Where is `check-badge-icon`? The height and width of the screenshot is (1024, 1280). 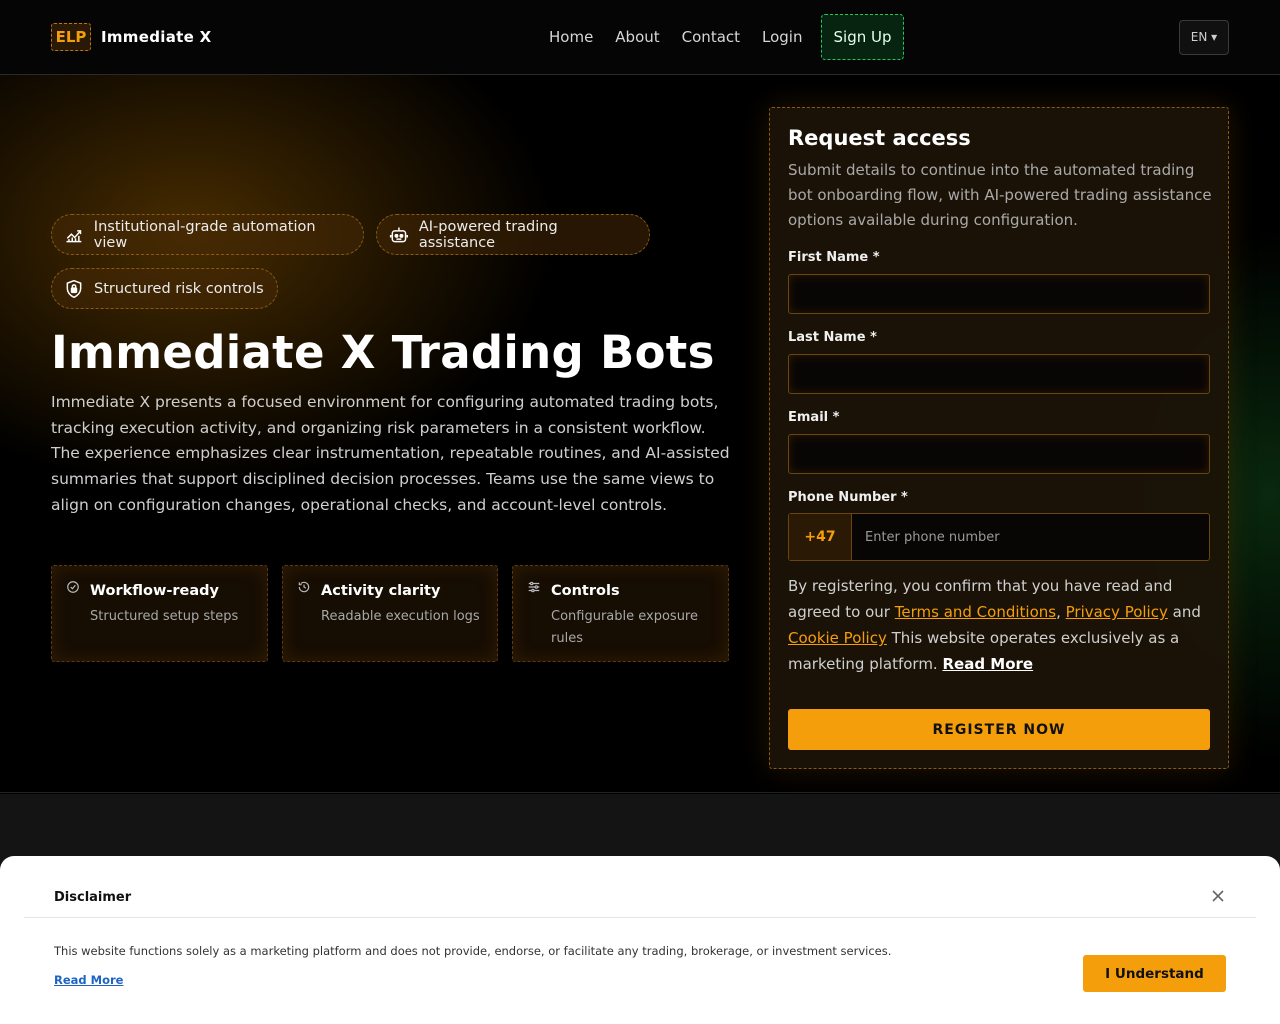 check-badge-icon is located at coordinates (73, 587).